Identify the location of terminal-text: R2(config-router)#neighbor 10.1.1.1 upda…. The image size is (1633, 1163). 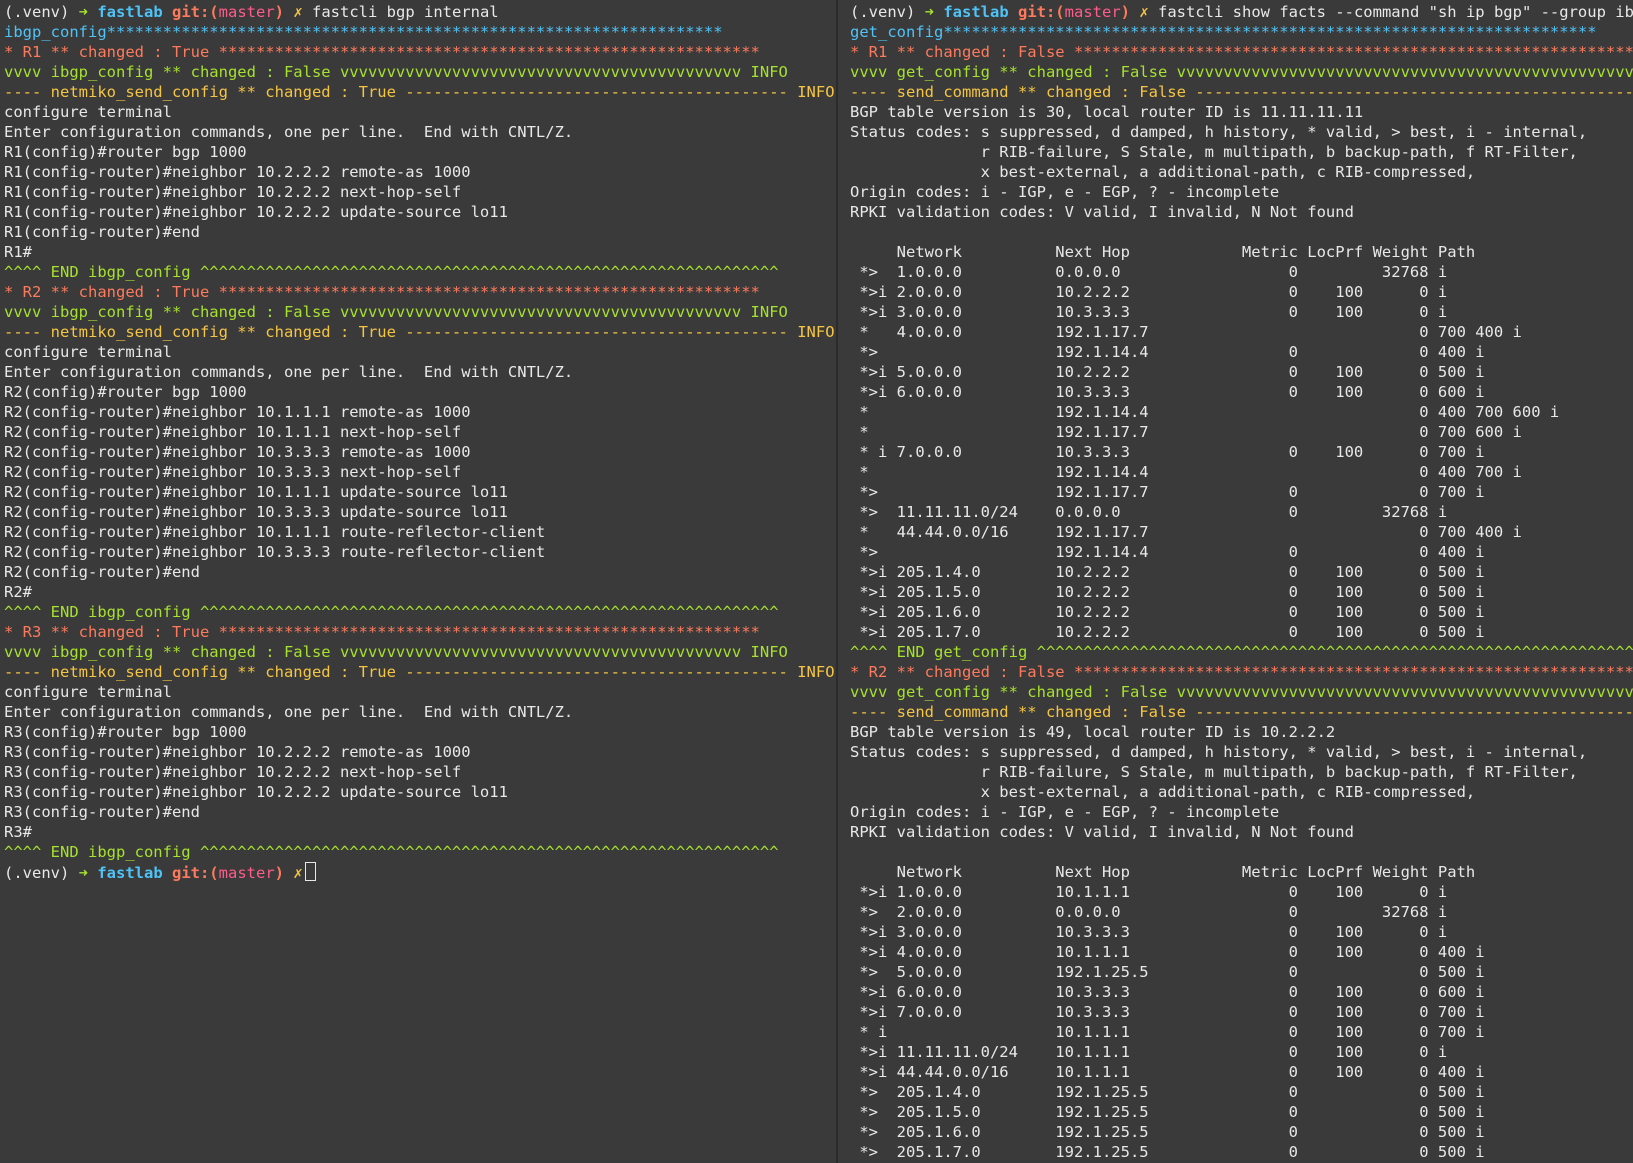
(256, 492).